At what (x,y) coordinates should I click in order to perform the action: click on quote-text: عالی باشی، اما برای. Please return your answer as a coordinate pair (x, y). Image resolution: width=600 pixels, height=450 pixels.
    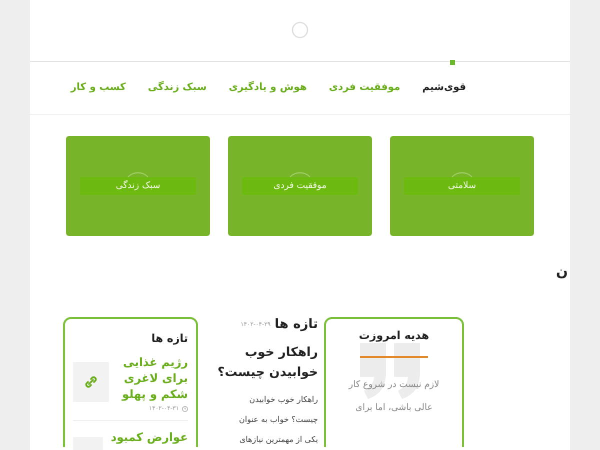
    Looking at the image, I should click on (394, 408).